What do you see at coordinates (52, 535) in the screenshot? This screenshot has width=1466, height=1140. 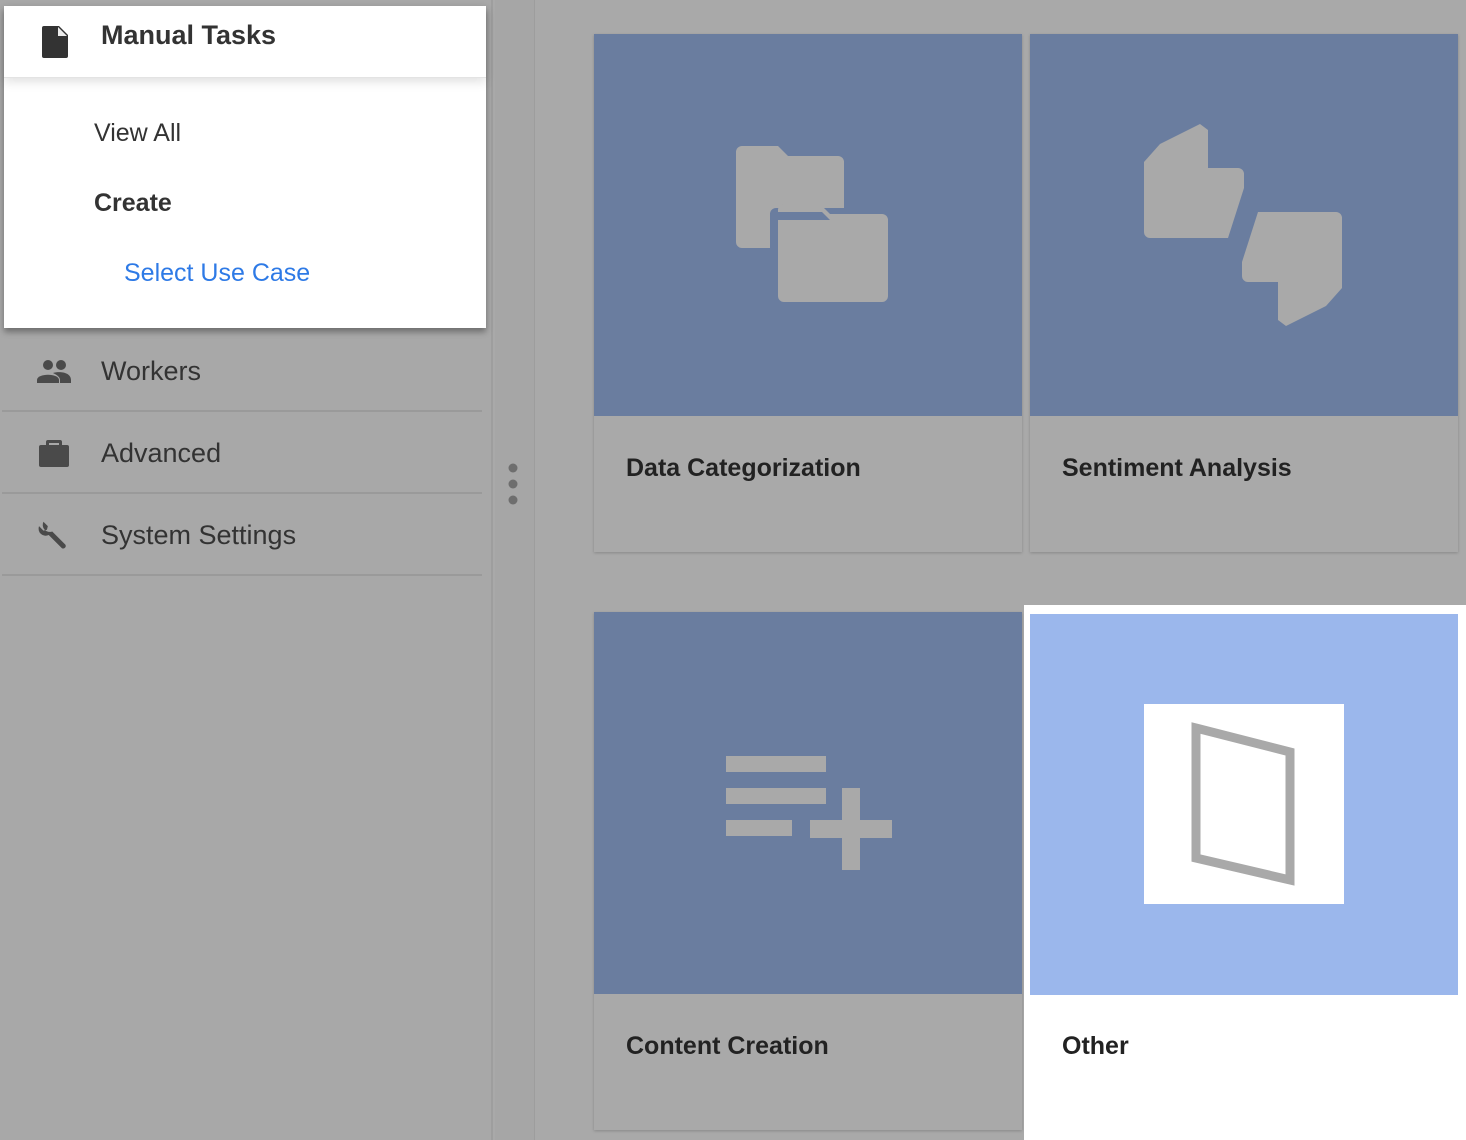 I see `wrench-icon` at bounding box center [52, 535].